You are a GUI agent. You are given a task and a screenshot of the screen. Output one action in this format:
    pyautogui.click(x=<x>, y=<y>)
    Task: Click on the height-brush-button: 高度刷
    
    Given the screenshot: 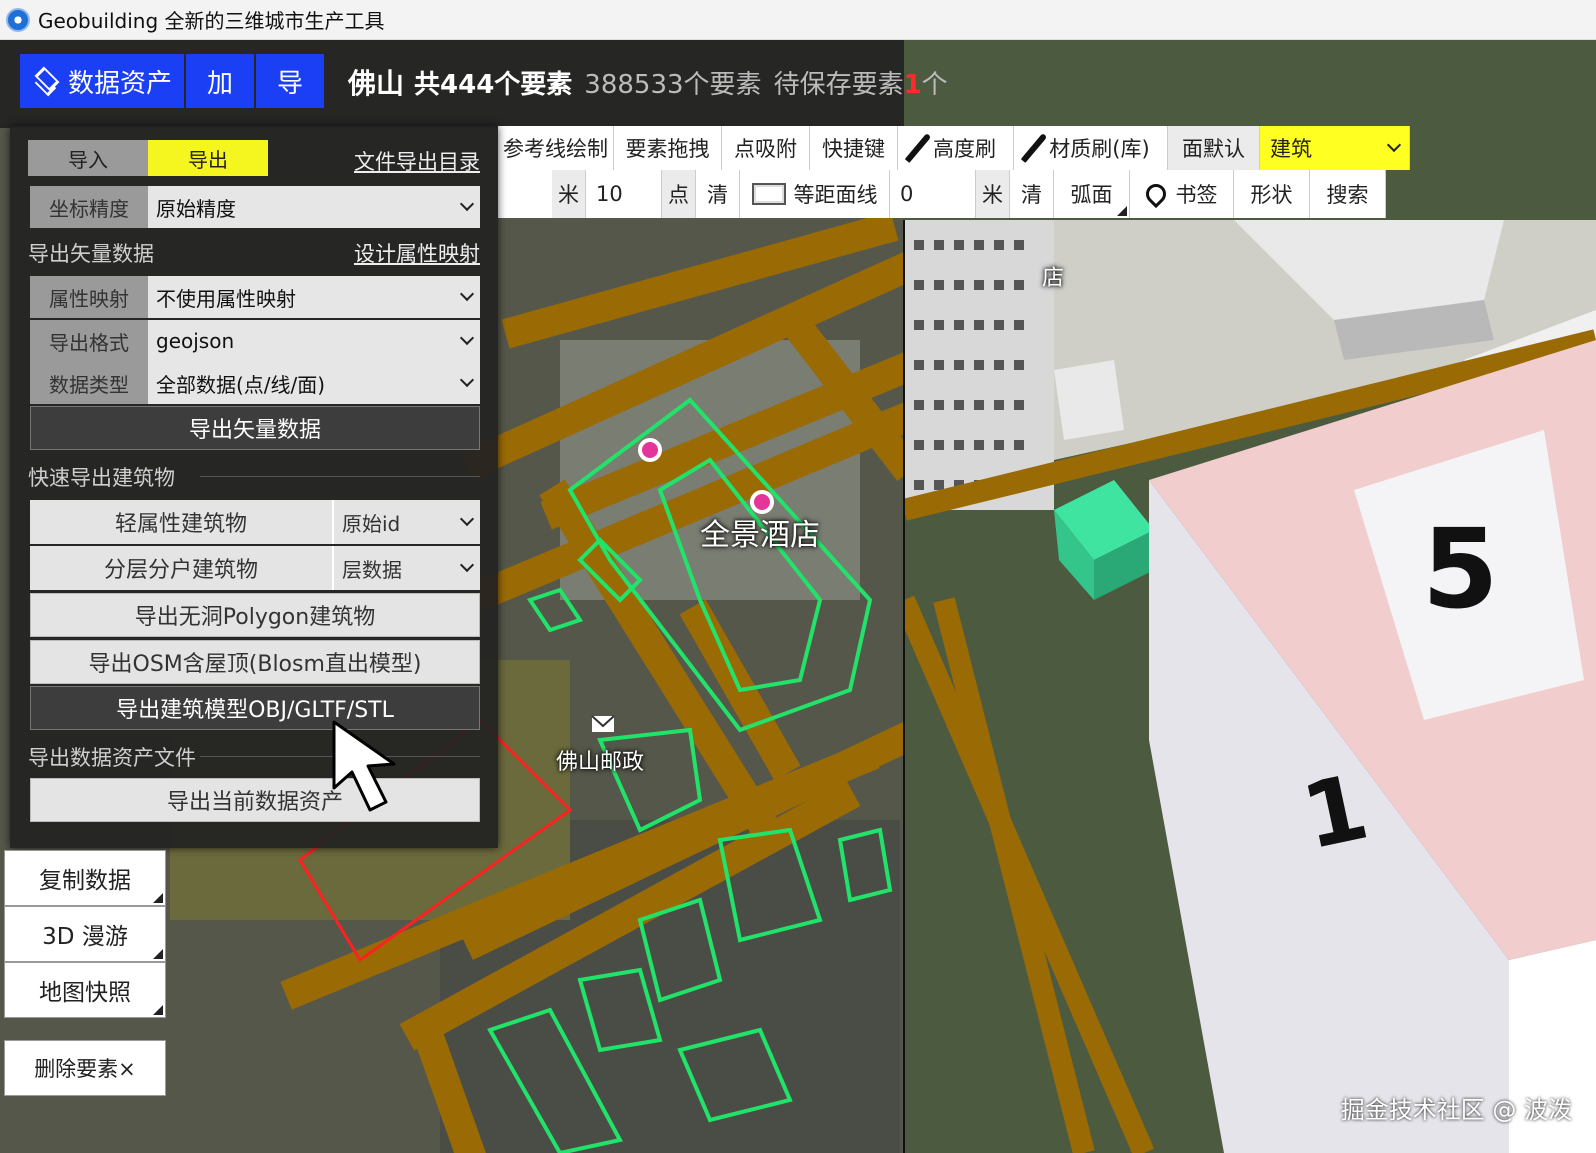 What is the action you would take?
    pyautogui.click(x=956, y=148)
    